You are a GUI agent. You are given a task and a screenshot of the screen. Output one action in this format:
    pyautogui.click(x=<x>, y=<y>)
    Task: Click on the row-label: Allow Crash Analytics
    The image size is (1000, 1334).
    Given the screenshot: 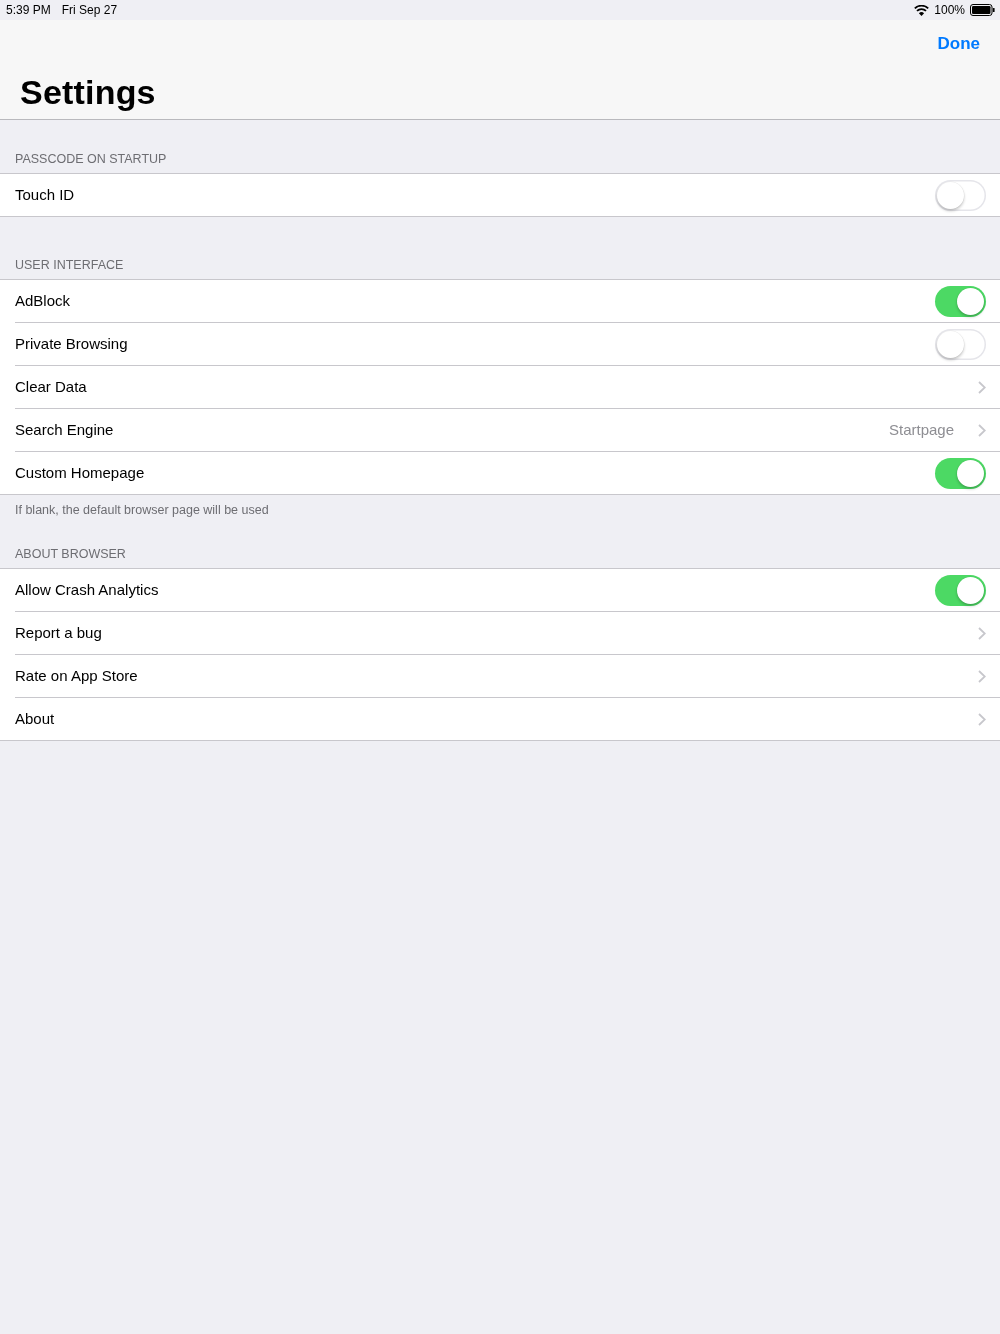 What is the action you would take?
    pyautogui.click(x=87, y=590)
    